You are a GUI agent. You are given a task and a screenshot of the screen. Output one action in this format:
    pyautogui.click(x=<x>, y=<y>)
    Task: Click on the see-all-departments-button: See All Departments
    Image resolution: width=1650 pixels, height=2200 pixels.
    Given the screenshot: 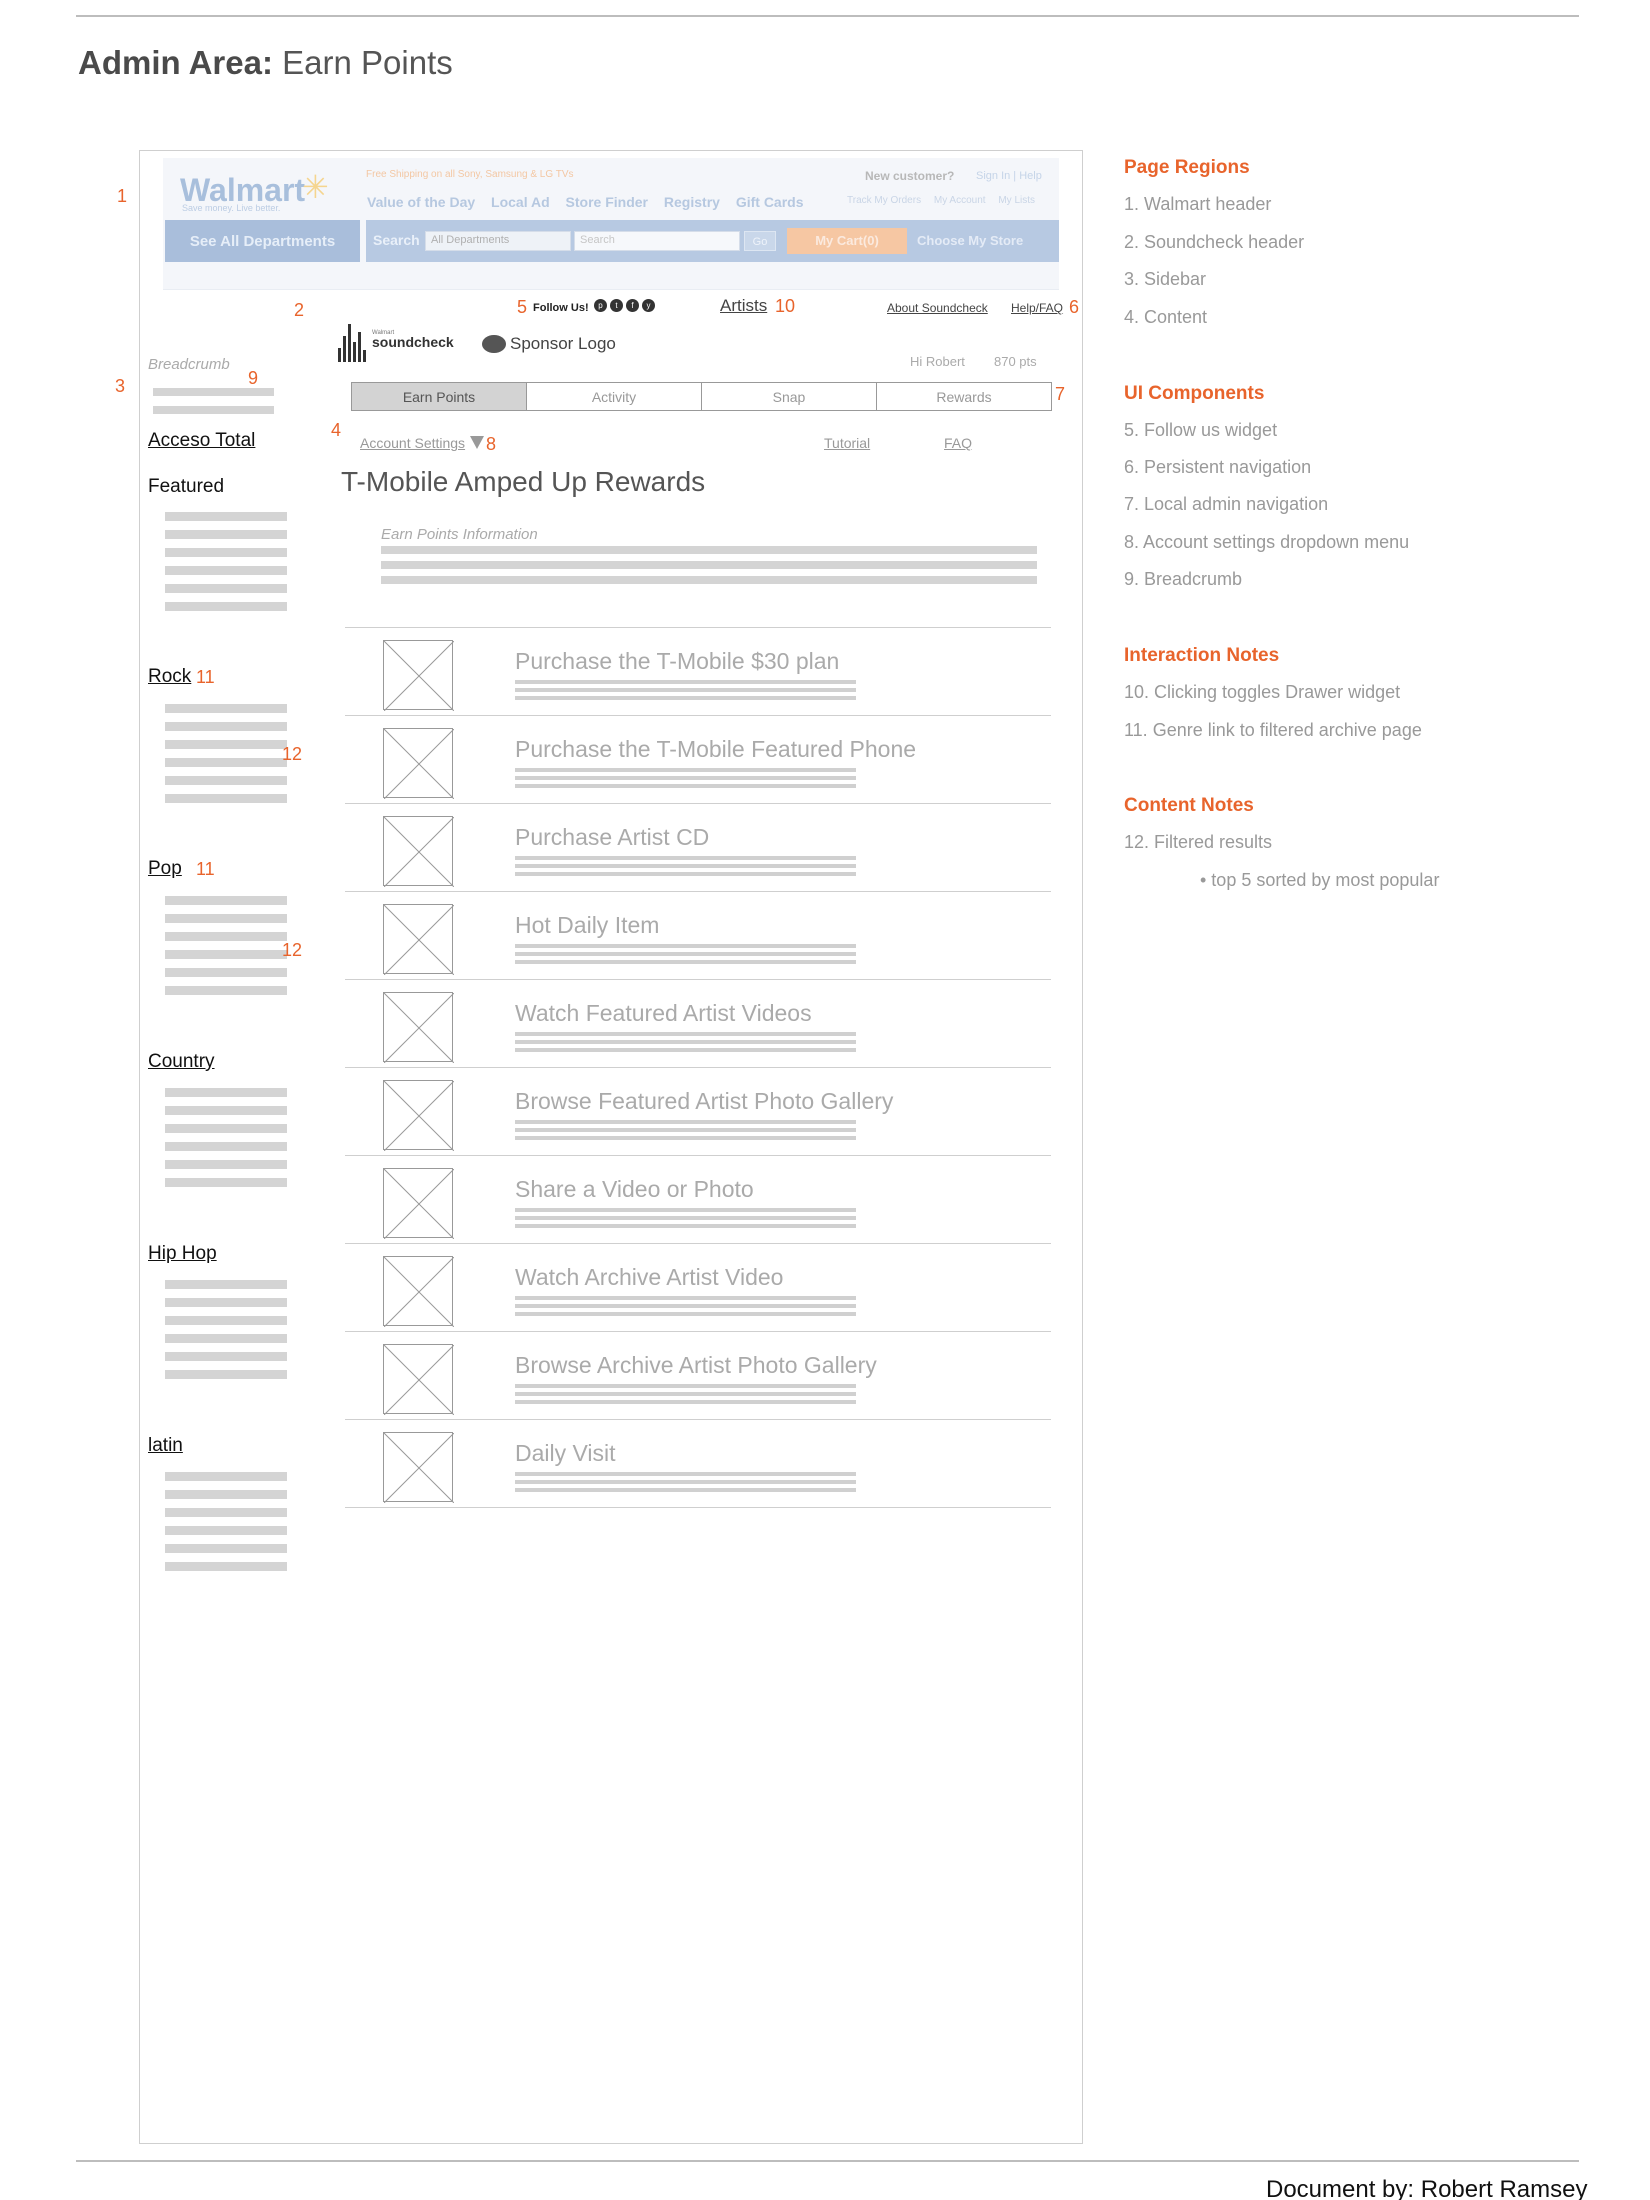 What is the action you would take?
    pyautogui.click(x=262, y=241)
    